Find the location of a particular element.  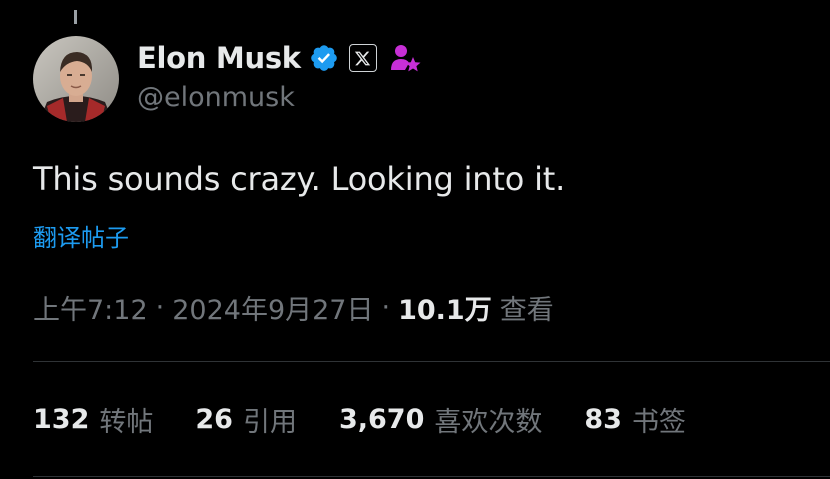

tweet-meta: 上午7:12 · 2024年9月27日 · 10.1万 查看 is located at coordinates (293, 307).